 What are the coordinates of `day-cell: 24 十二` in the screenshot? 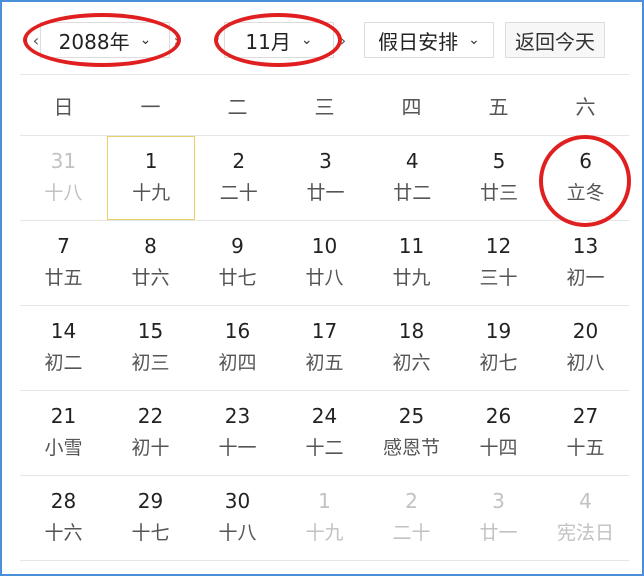 It's located at (324, 433).